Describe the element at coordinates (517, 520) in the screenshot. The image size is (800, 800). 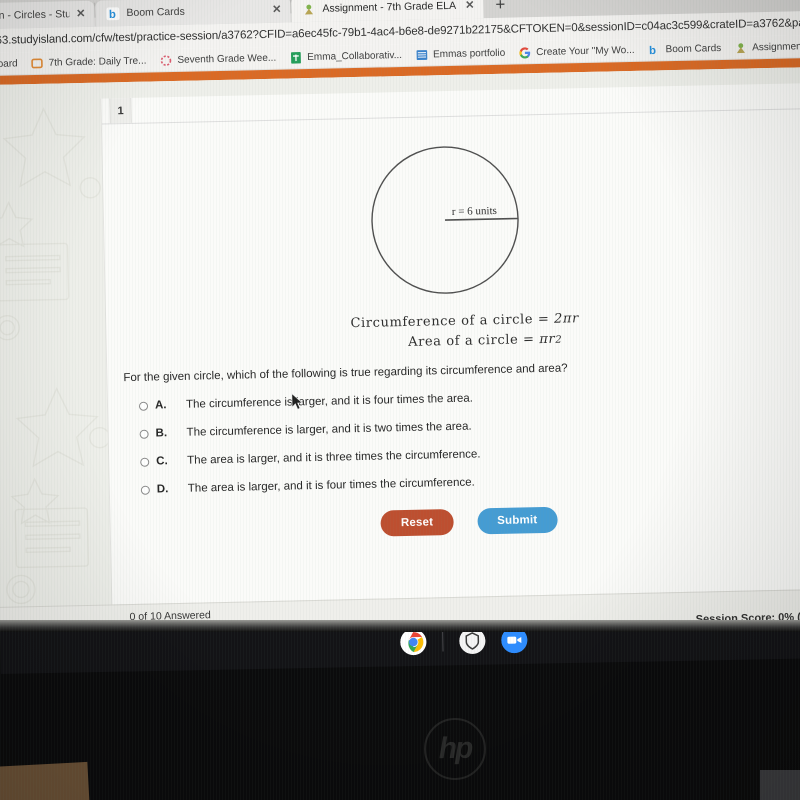
I see `submit-button: Submit` at that location.